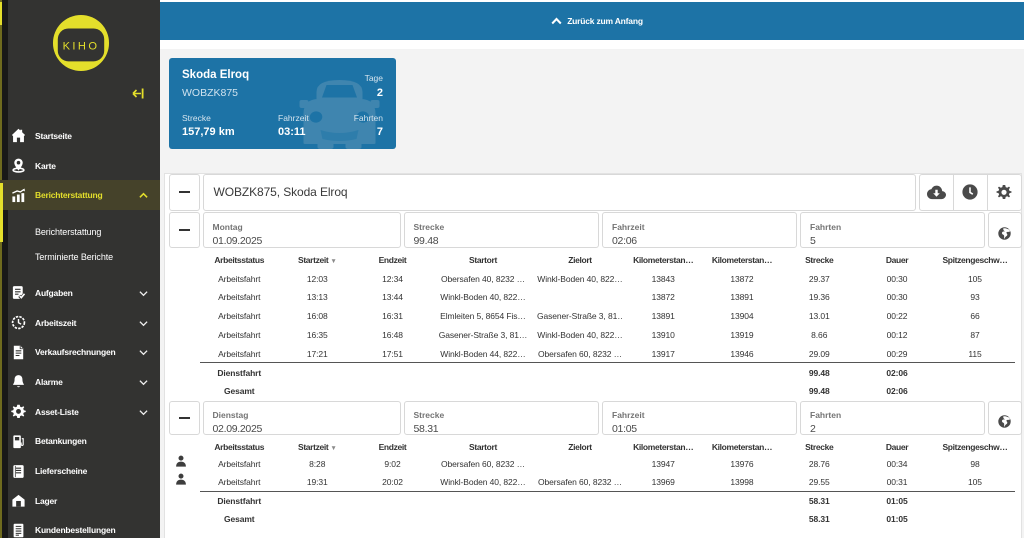 Image resolution: width=1024 pixels, height=538 pixels. Describe the element at coordinates (81, 46) in the screenshot. I see `svg-text: KIHO` at that location.